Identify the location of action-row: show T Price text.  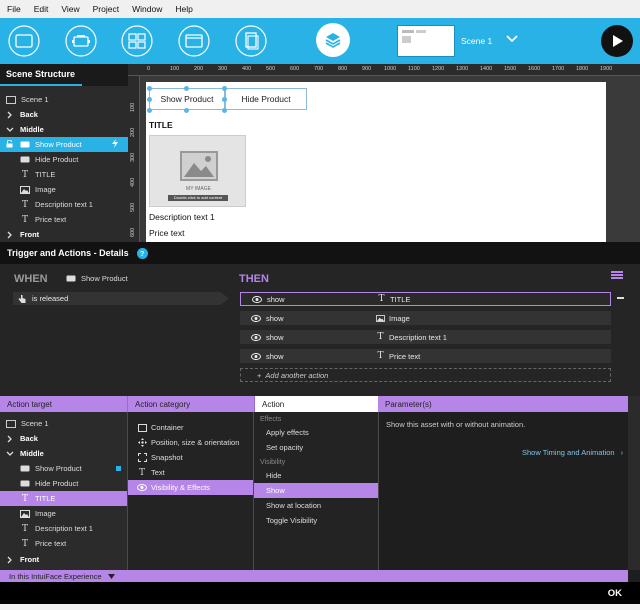
(425, 356).